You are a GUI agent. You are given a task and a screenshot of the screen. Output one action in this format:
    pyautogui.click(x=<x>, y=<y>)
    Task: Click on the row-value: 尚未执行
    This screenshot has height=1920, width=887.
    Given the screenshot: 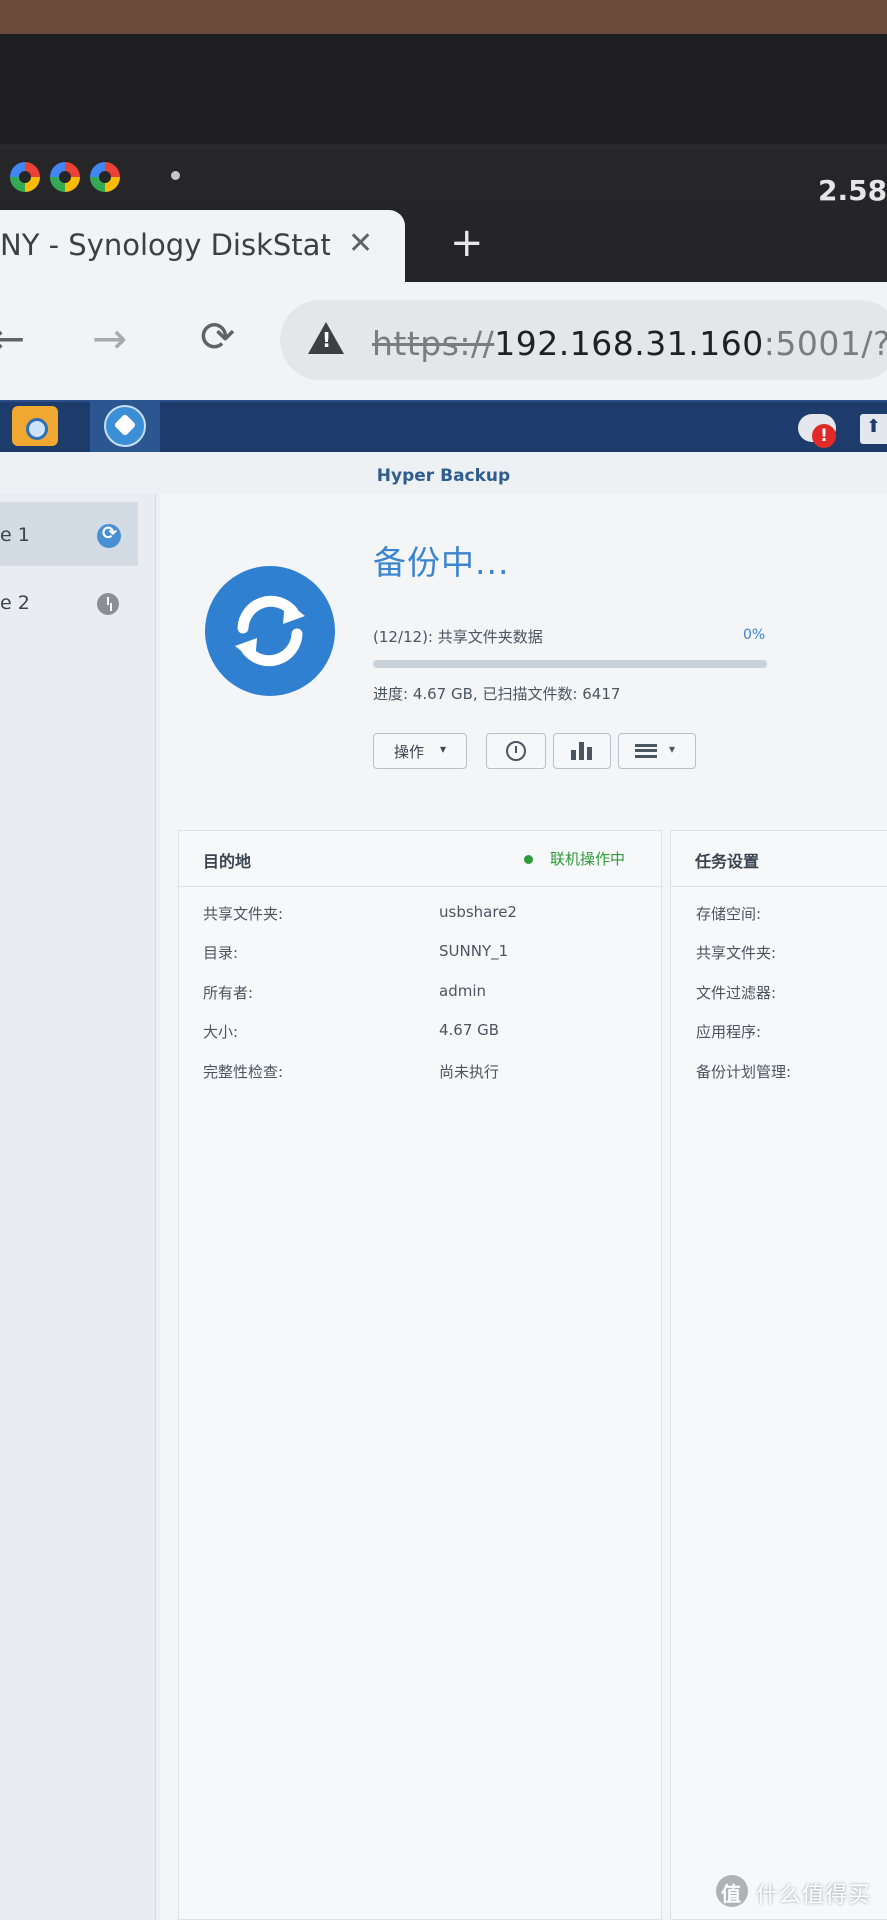 What is the action you would take?
    pyautogui.click(x=469, y=1072)
    